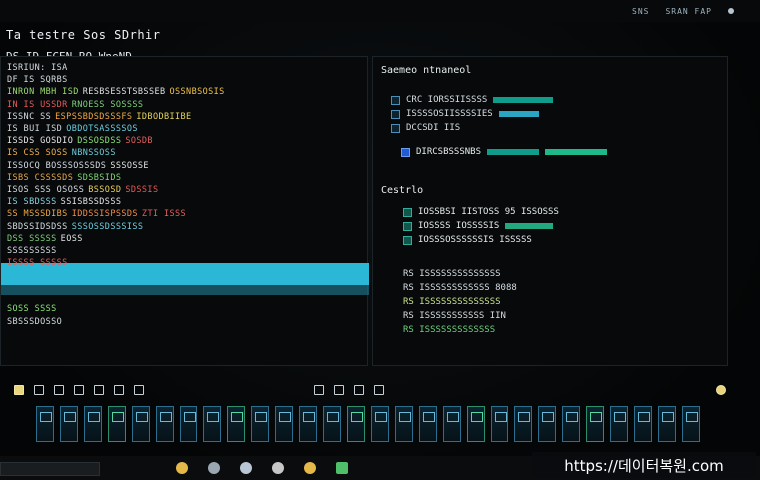 The image size is (760, 480). What do you see at coordinates (83, 35) in the screenshot?
I see `window-title: Ta testre Sos SDrhir` at bounding box center [83, 35].